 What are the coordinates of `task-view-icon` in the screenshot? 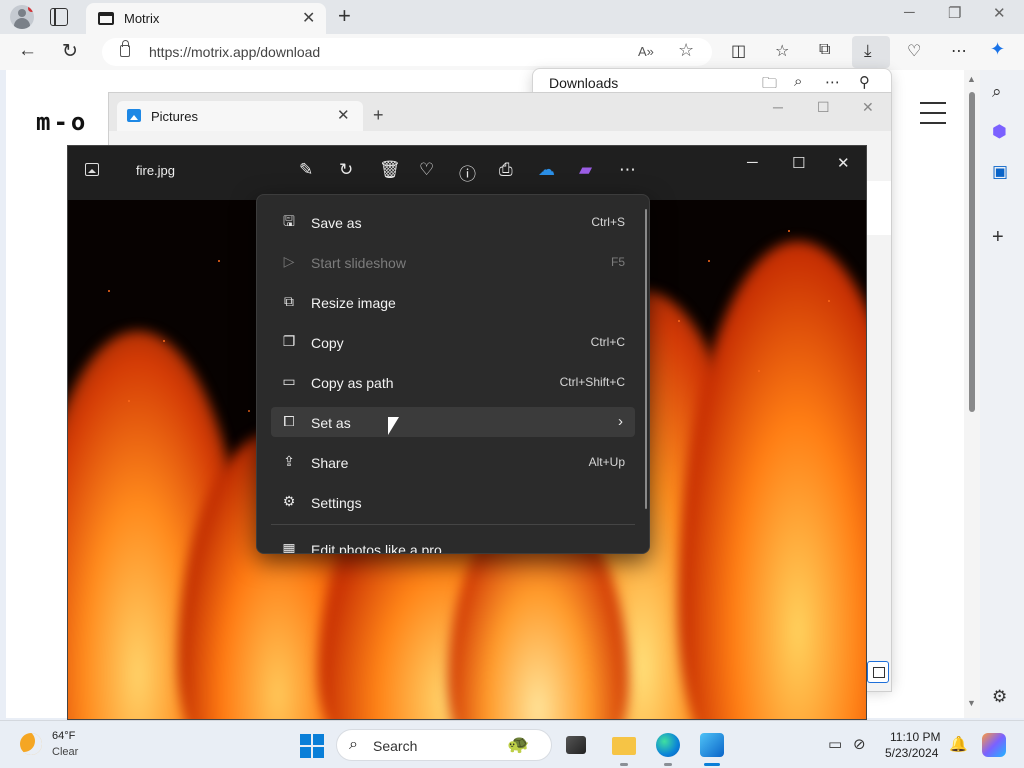 It's located at (576, 745).